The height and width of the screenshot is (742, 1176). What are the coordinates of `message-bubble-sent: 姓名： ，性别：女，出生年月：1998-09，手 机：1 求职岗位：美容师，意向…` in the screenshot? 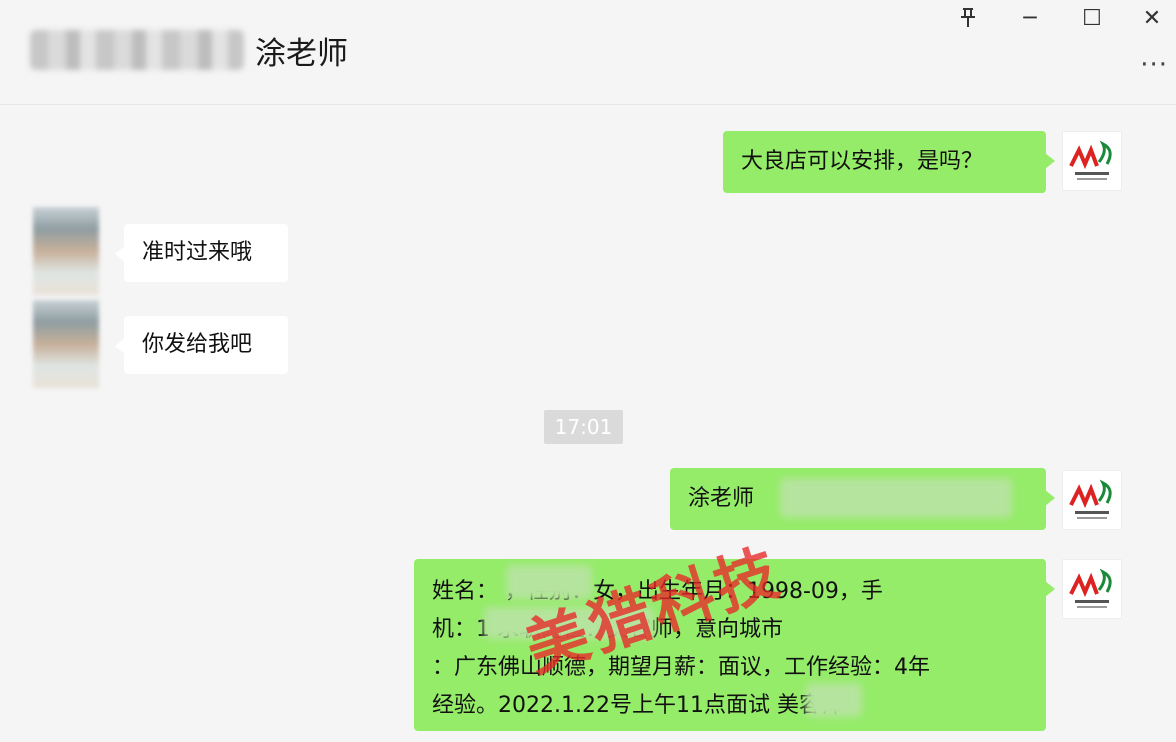 It's located at (734, 645).